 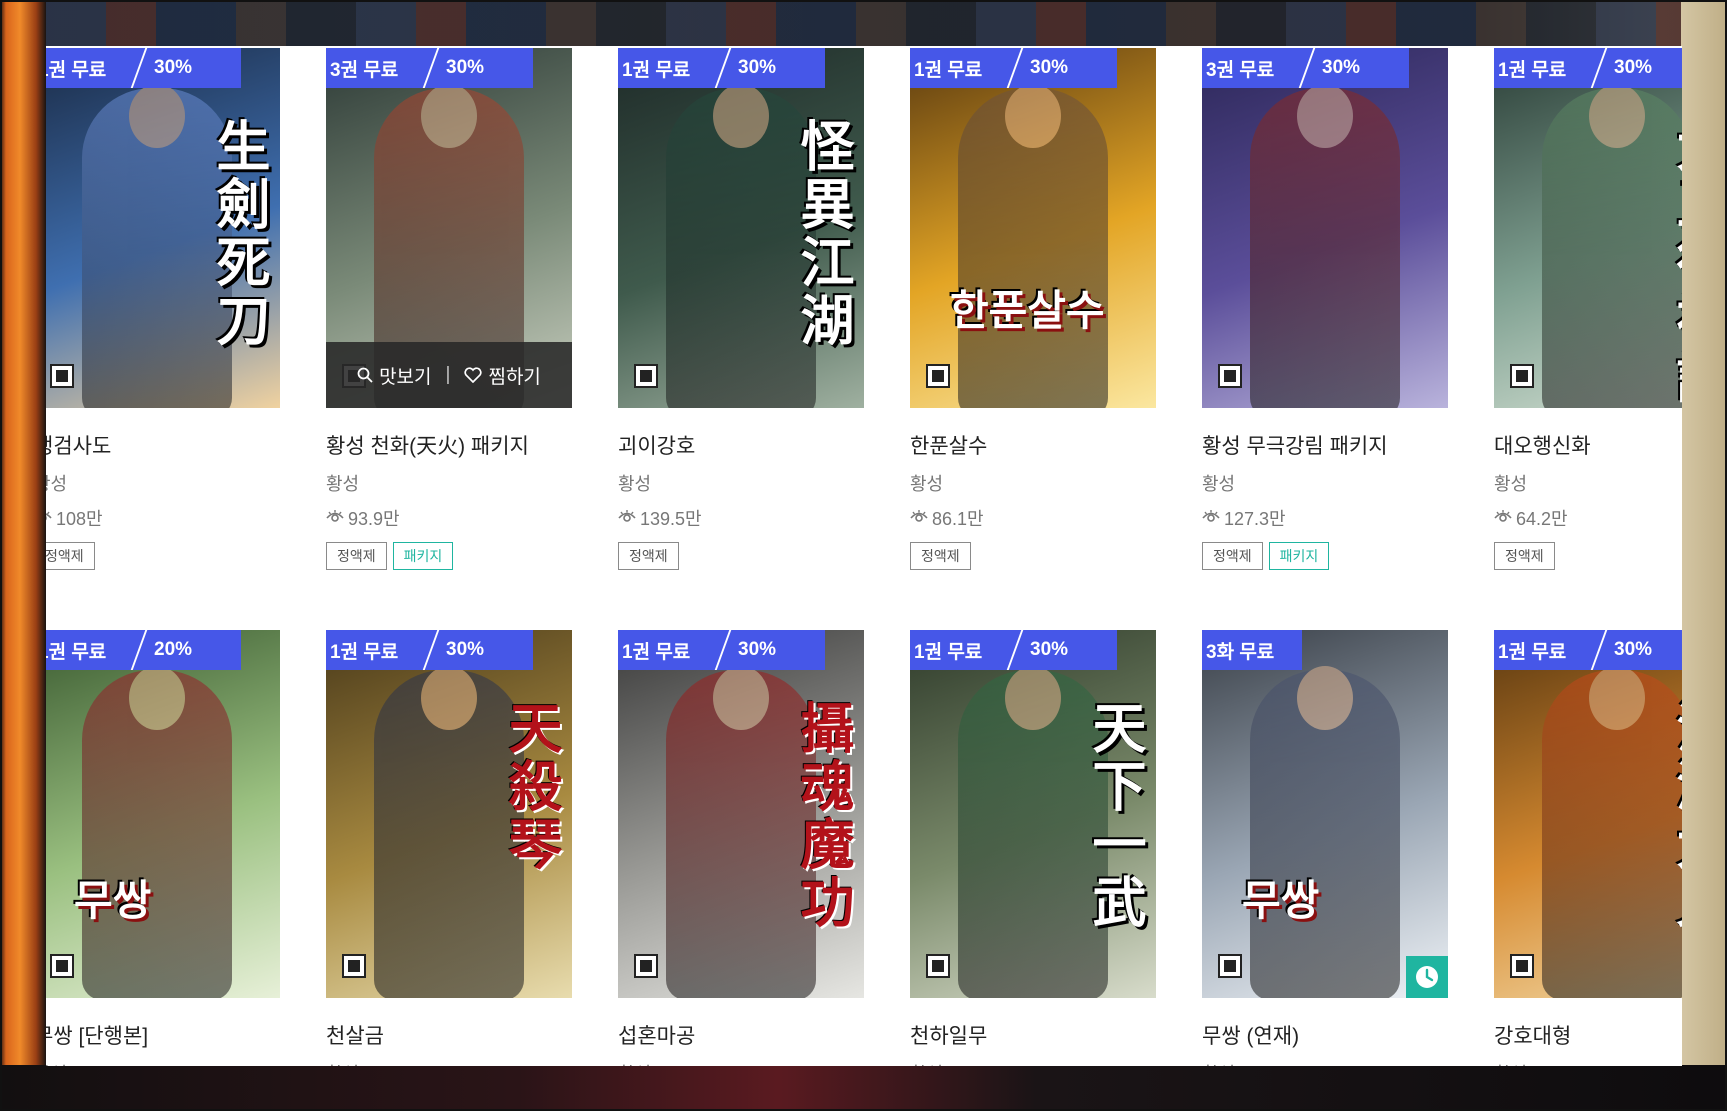 What do you see at coordinates (1255, 519) in the screenshot?
I see `view-count-value: 127.3만` at bounding box center [1255, 519].